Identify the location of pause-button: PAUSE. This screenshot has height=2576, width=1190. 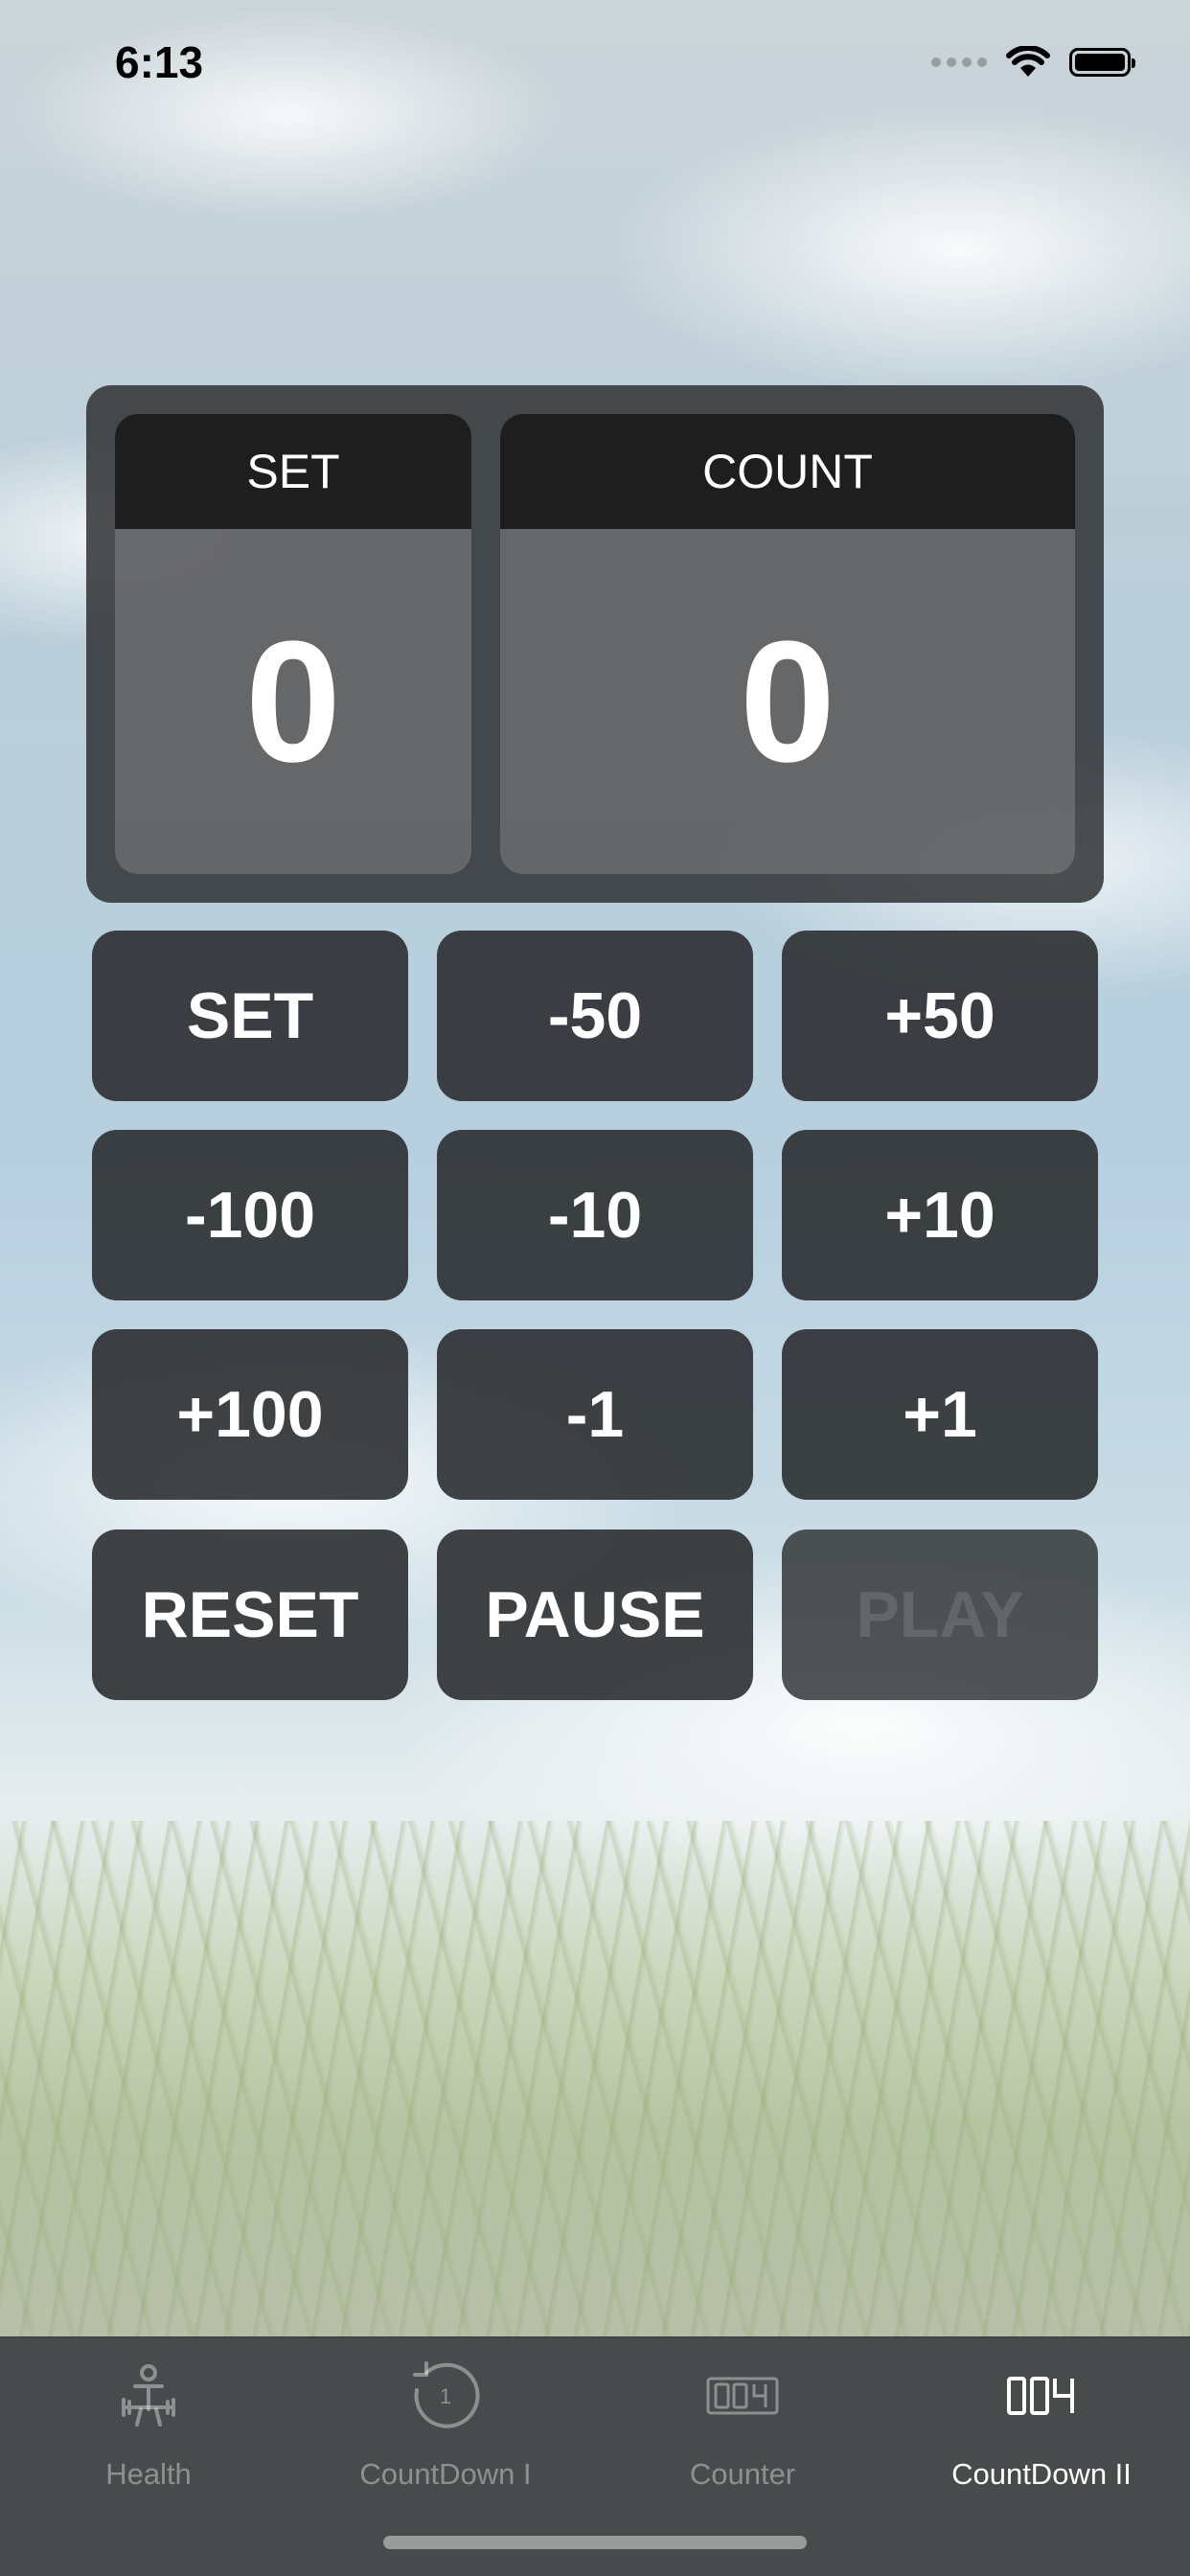
(595, 1615).